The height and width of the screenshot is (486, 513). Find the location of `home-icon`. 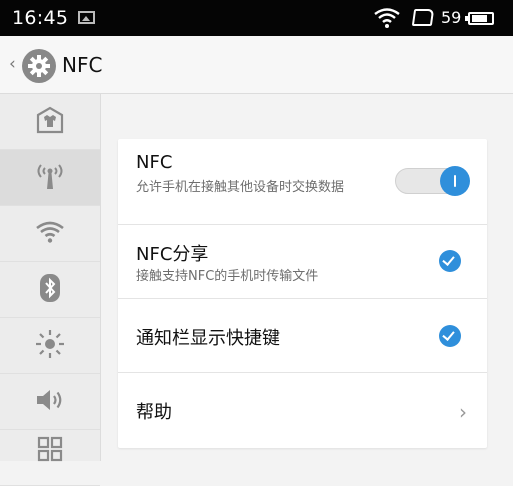

home-icon is located at coordinates (50, 122).